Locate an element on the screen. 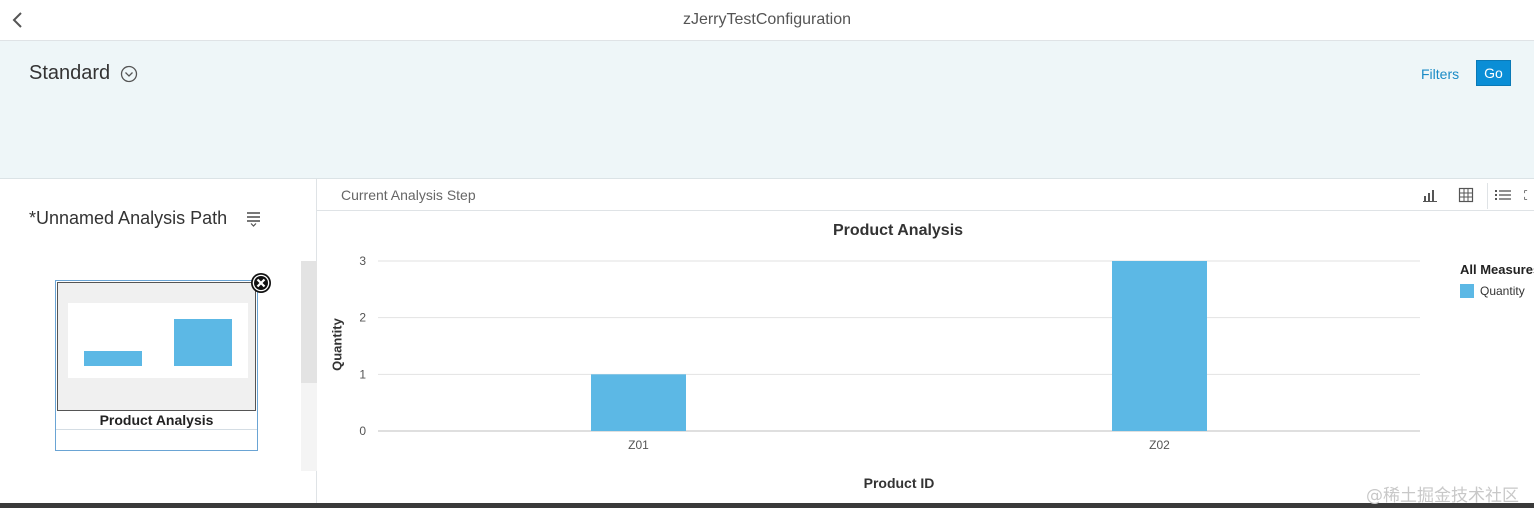 This screenshot has width=1534, height=508. step-thumbnail is located at coordinates (156, 346).